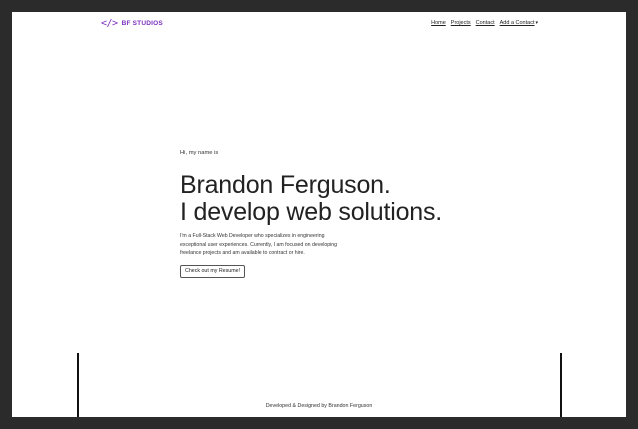  What do you see at coordinates (438, 23) in the screenshot?
I see `nav-link-home: Home` at bounding box center [438, 23].